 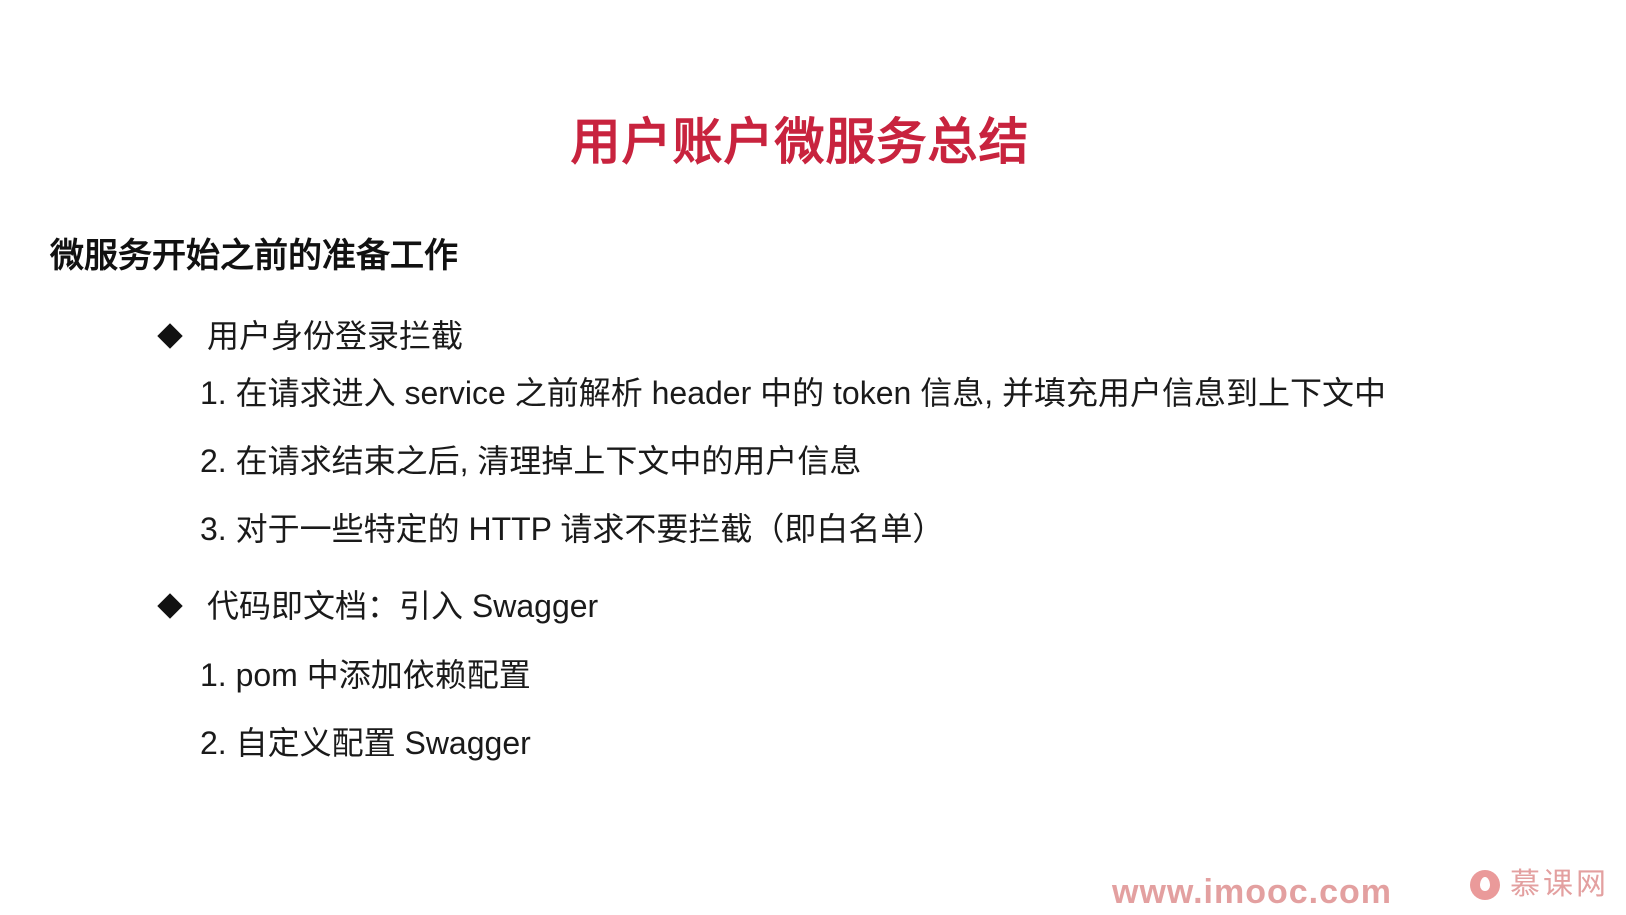 I want to click on bullet-swagger-docs: 代码即文档：引入 Swagger, so click(x=376, y=606).